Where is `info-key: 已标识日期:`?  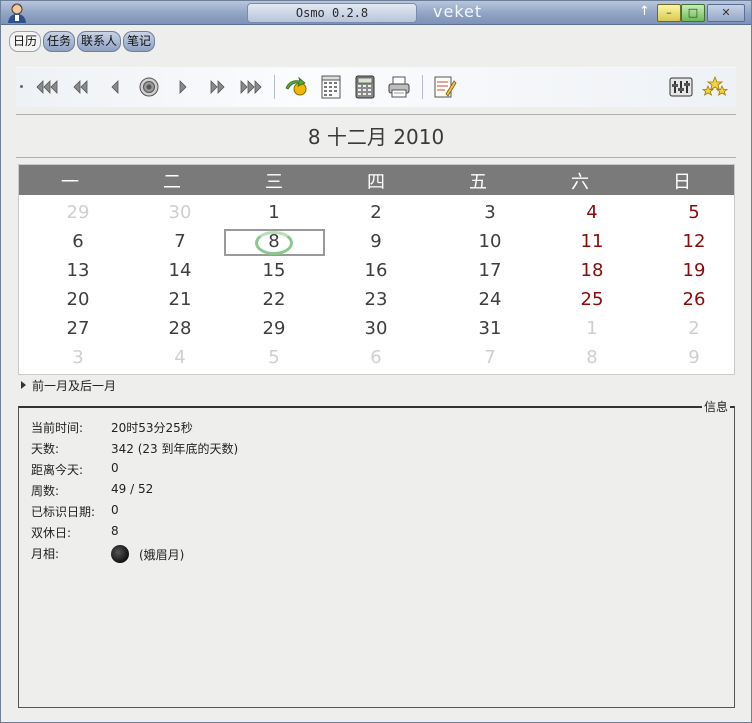
info-key: 已标识日期: is located at coordinates (63, 512).